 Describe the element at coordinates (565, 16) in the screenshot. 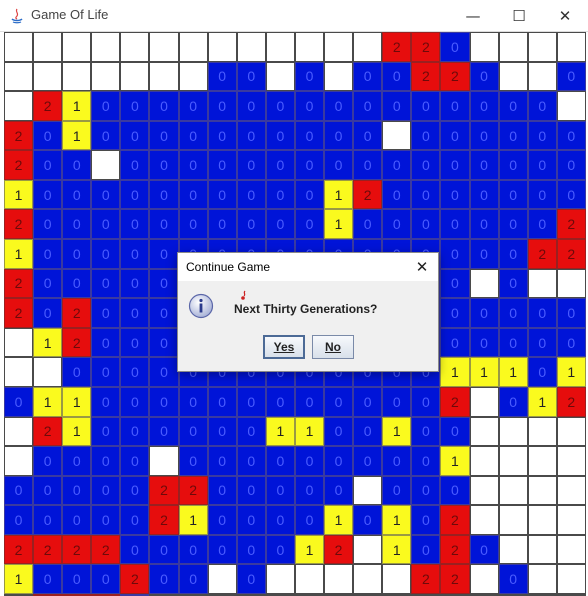

I see `close-button: ✕` at that location.